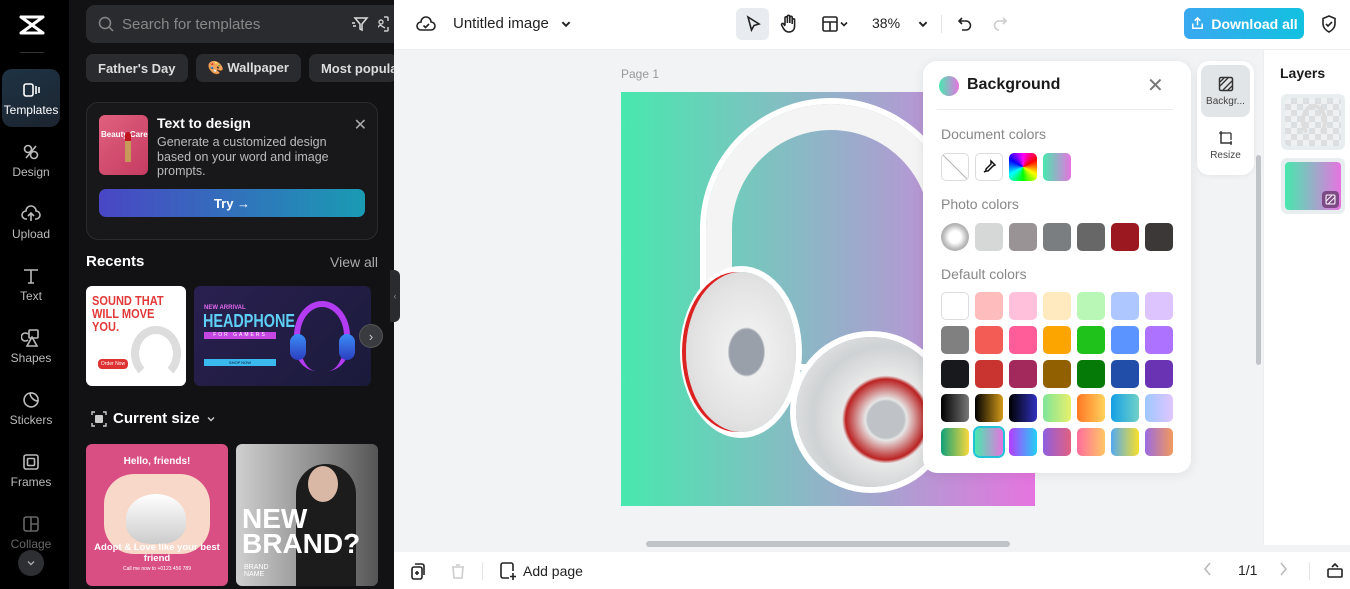 The height and width of the screenshot is (589, 1350). What do you see at coordinates (965, 24) in the screenshot?
I see `undo-button` at bounding box center [965, 24].